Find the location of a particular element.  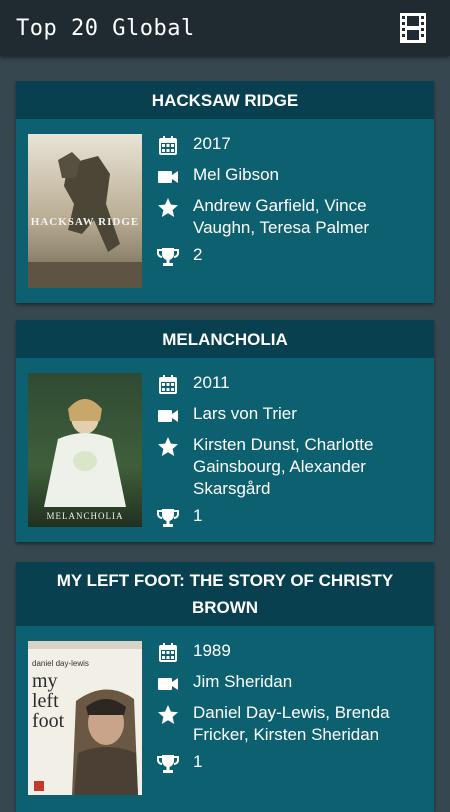

movie-awards: 2 is located at coordinates (198, 254).